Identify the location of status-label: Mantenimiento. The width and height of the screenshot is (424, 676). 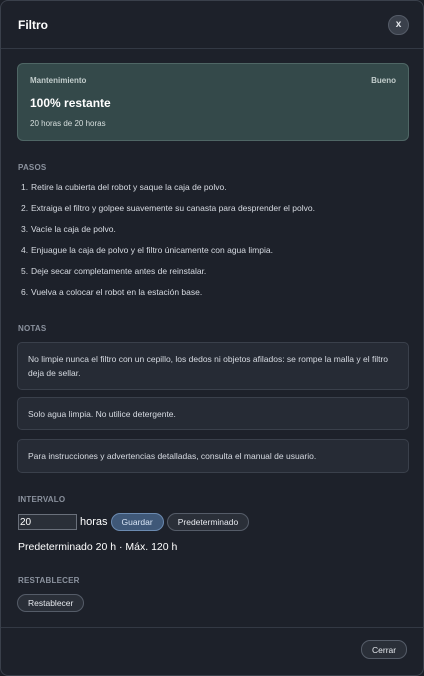
(58, 80).